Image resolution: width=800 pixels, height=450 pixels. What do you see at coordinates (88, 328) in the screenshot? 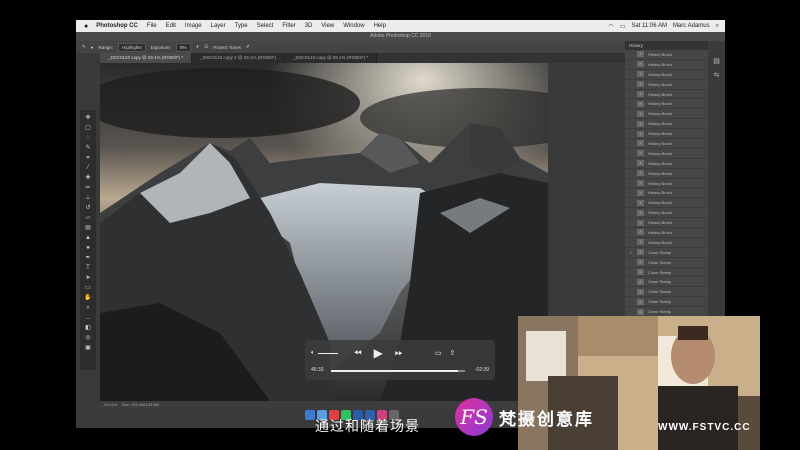
I see `color-swatches-icon: ◧` at bounding box center [88, 328].